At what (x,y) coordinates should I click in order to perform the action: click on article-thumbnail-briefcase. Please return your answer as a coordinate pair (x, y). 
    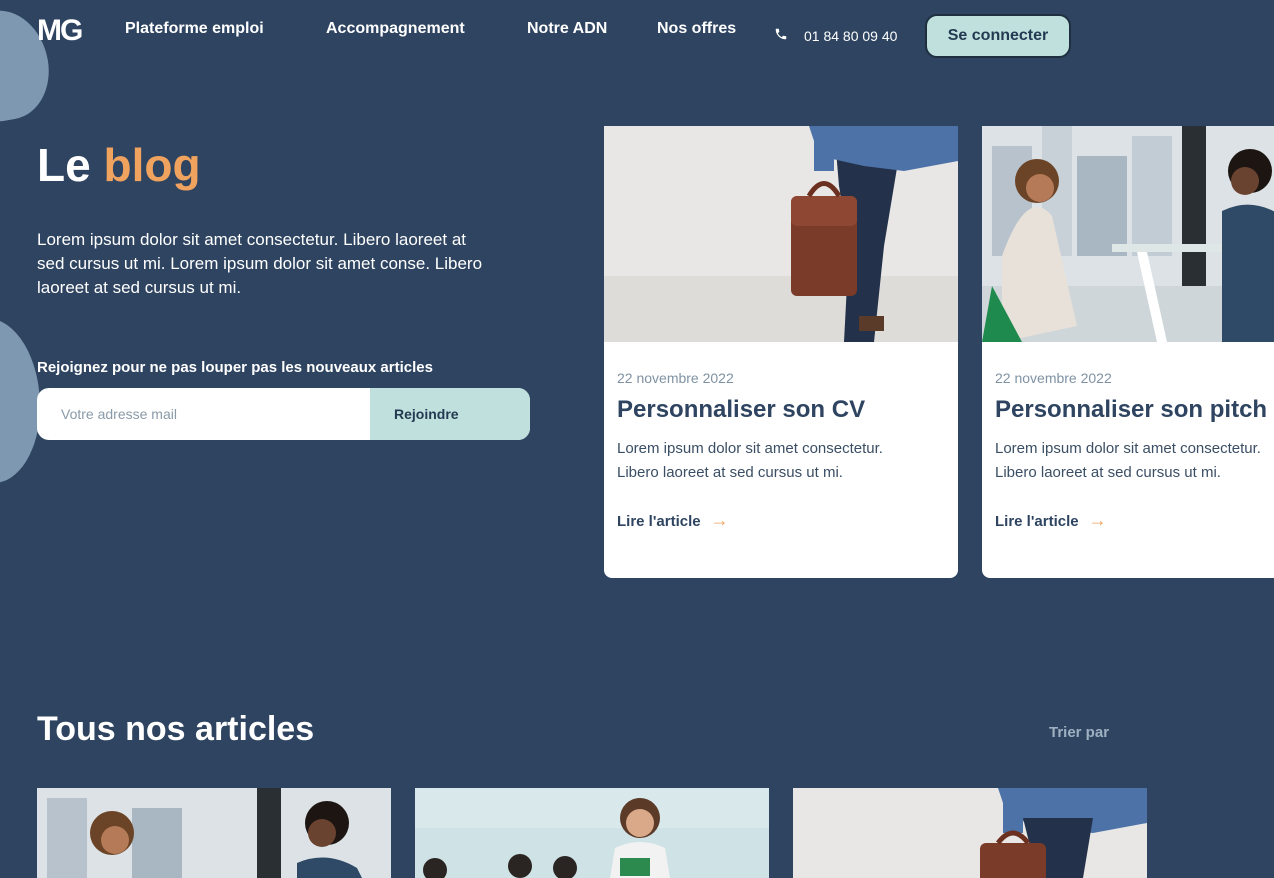
    Looking at the image, I should click on (970, 833).